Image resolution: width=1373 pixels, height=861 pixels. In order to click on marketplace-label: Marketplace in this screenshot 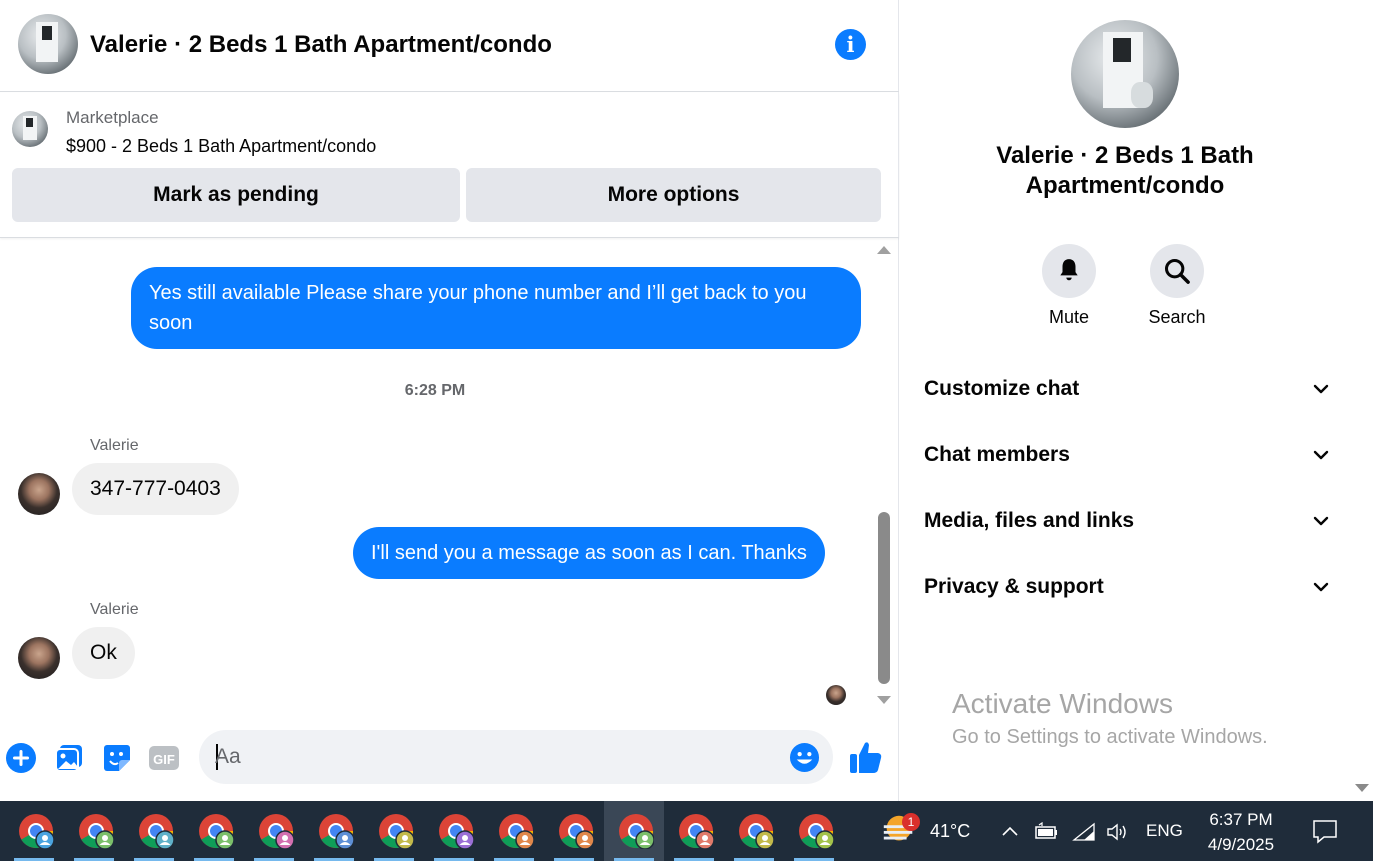, I will do `click(112, 117)`.